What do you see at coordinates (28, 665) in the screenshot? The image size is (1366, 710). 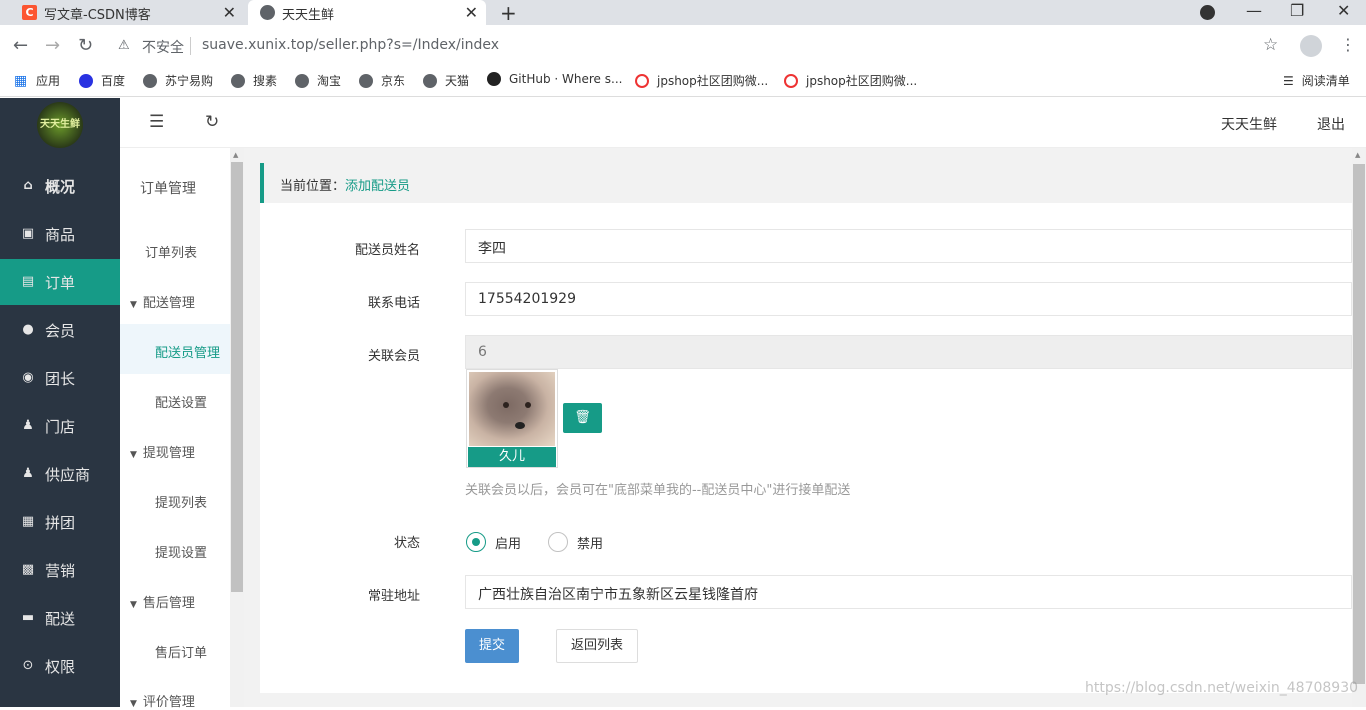 I see `lock-icon: ⊙` at bounding box center [28, 665].